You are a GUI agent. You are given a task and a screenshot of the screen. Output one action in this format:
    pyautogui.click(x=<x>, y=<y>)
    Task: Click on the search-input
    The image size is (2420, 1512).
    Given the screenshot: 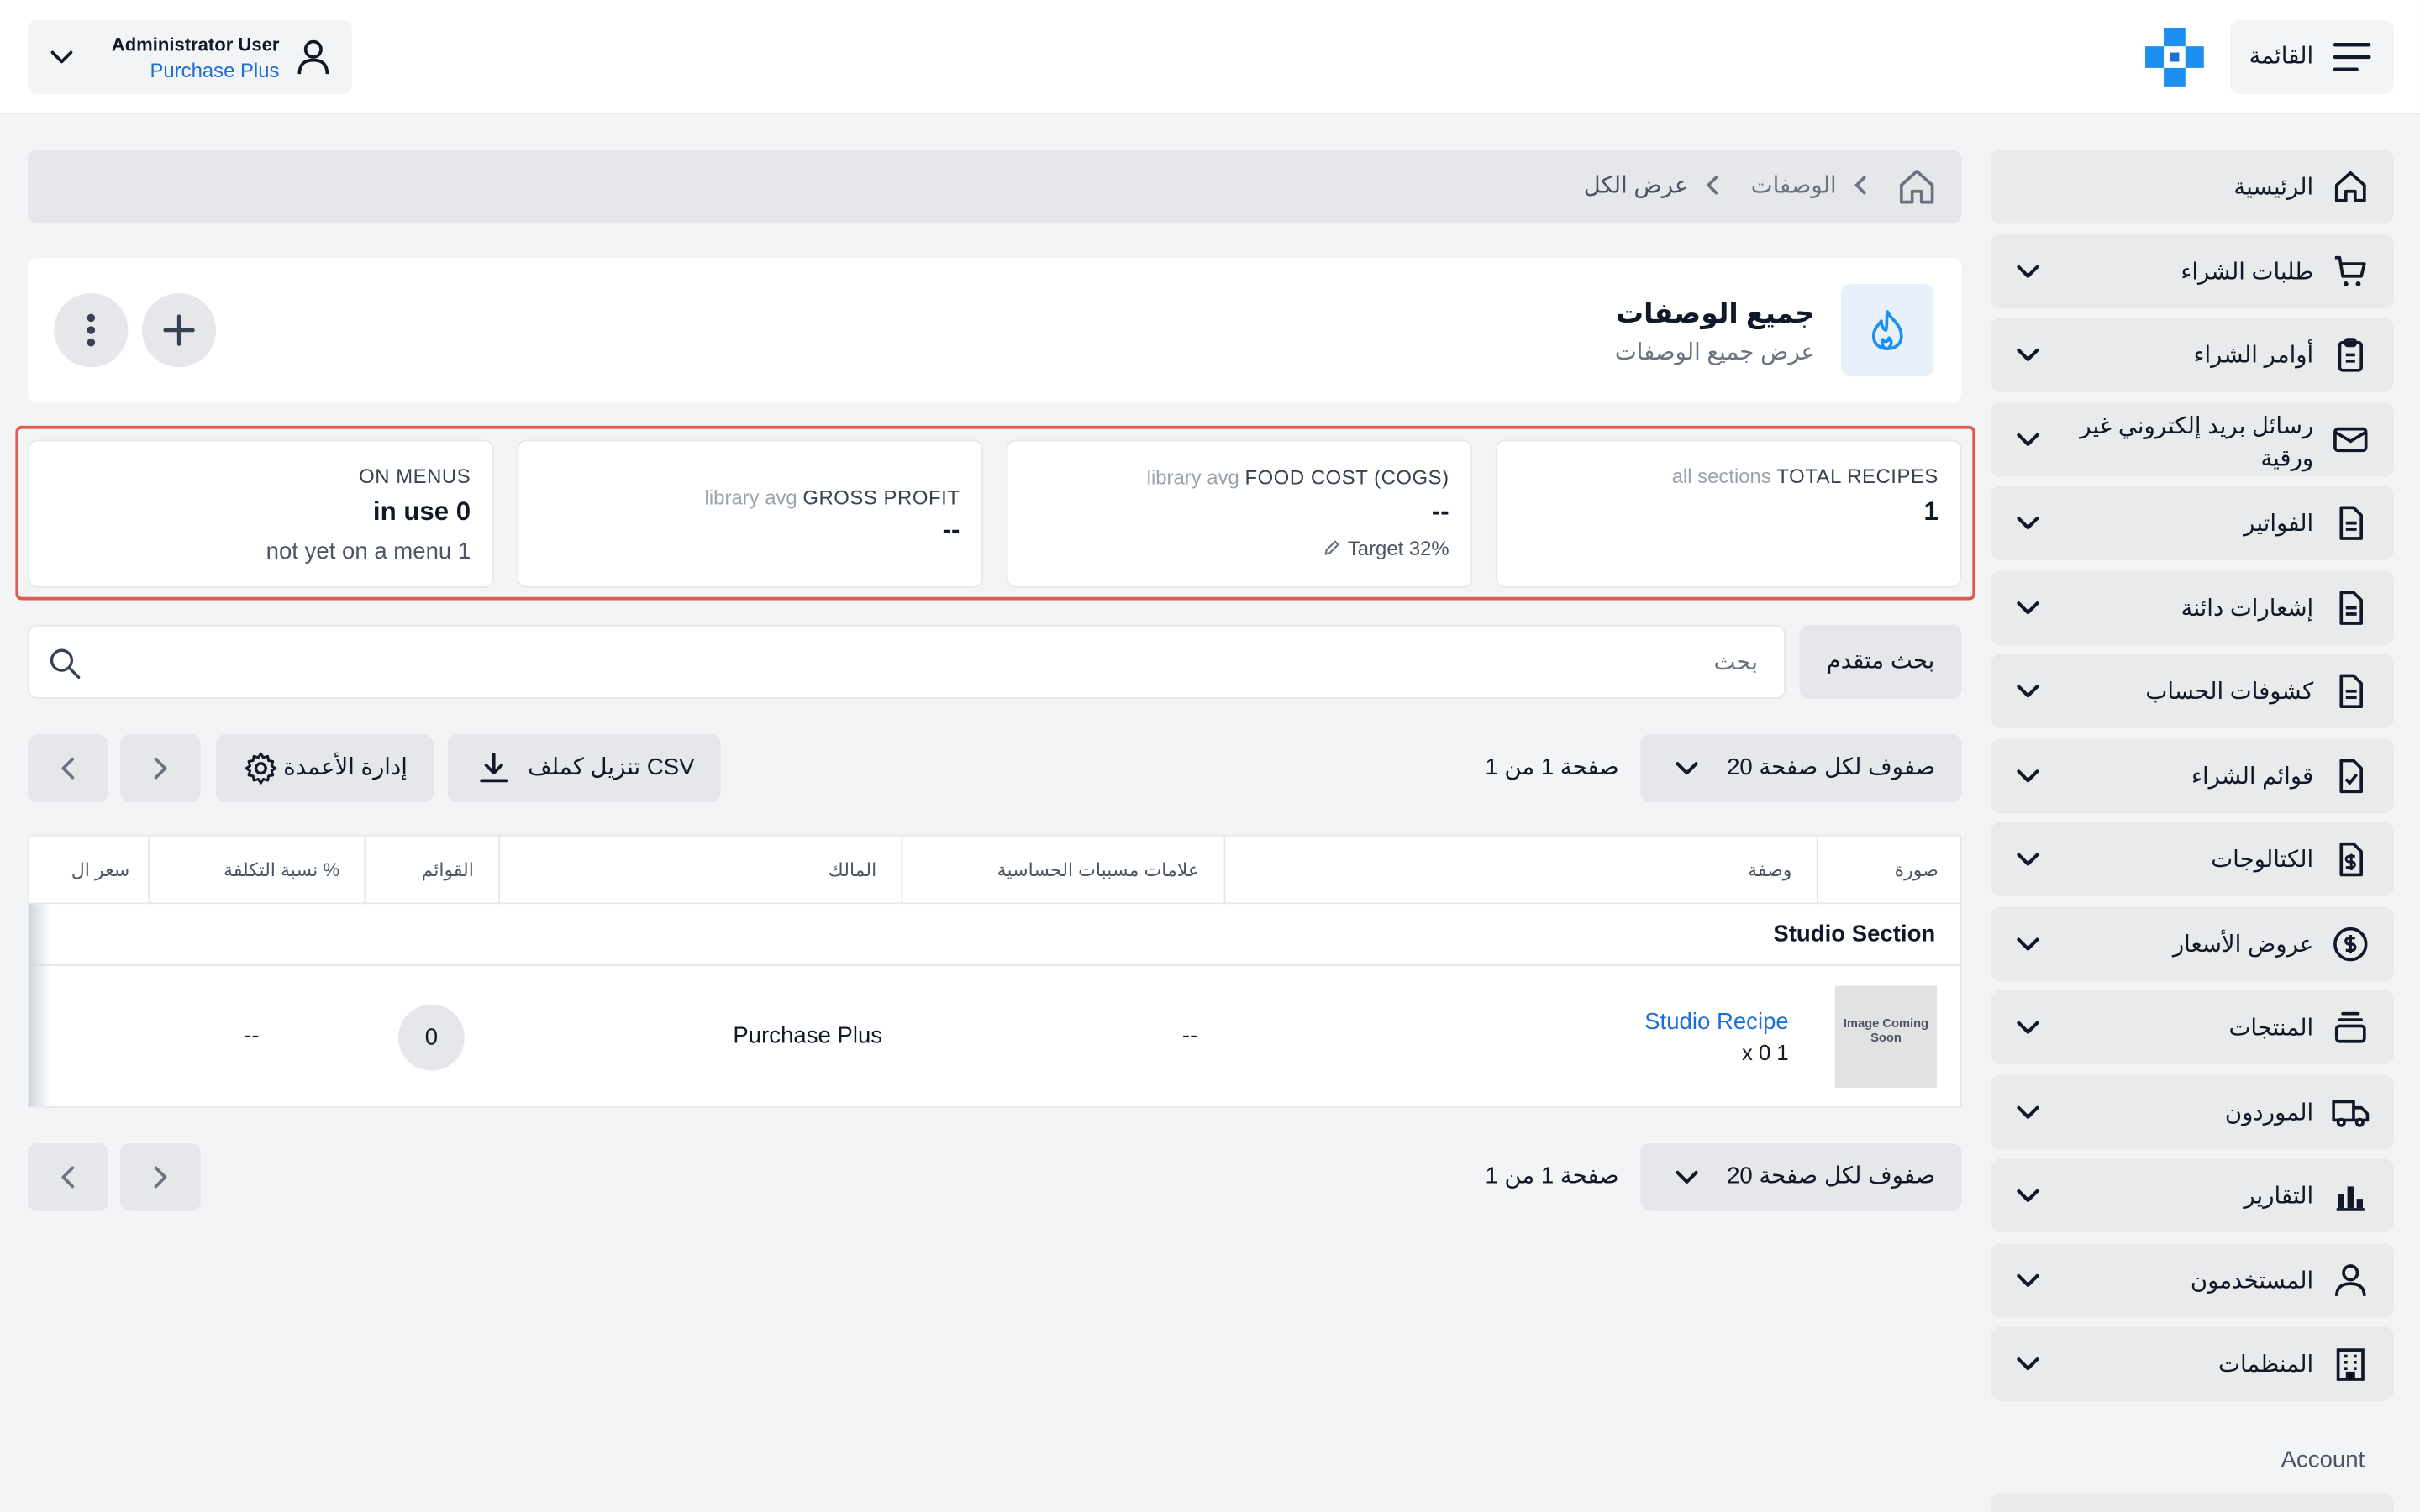 What is the action you would take?
    pyautogui.click(x=932, y=661)
    